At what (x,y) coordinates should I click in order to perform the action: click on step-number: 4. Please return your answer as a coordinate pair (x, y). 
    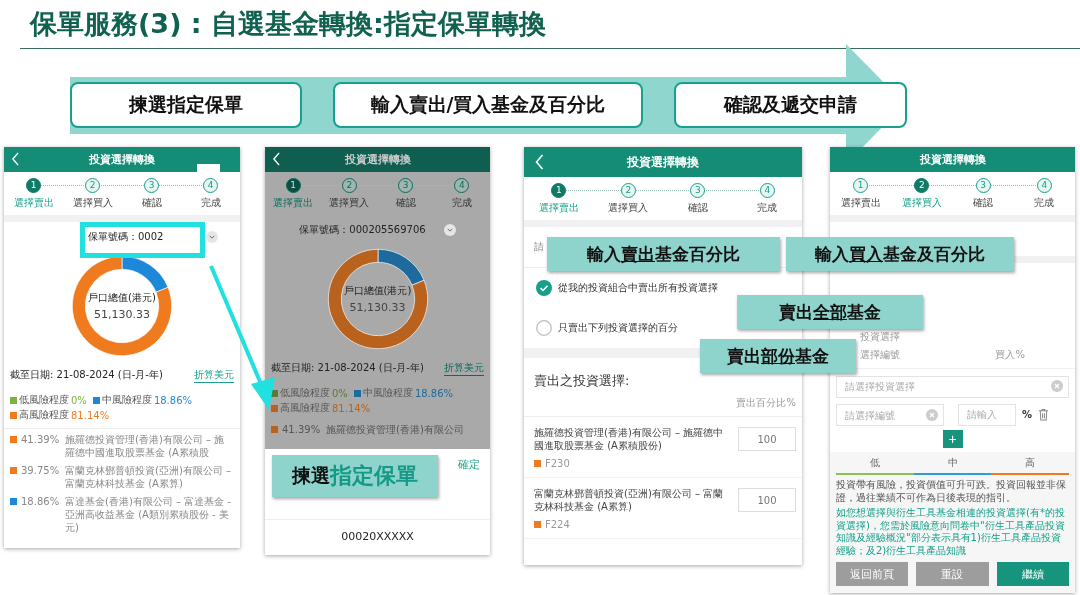
    Looking at the image, I should click on (210, 185).